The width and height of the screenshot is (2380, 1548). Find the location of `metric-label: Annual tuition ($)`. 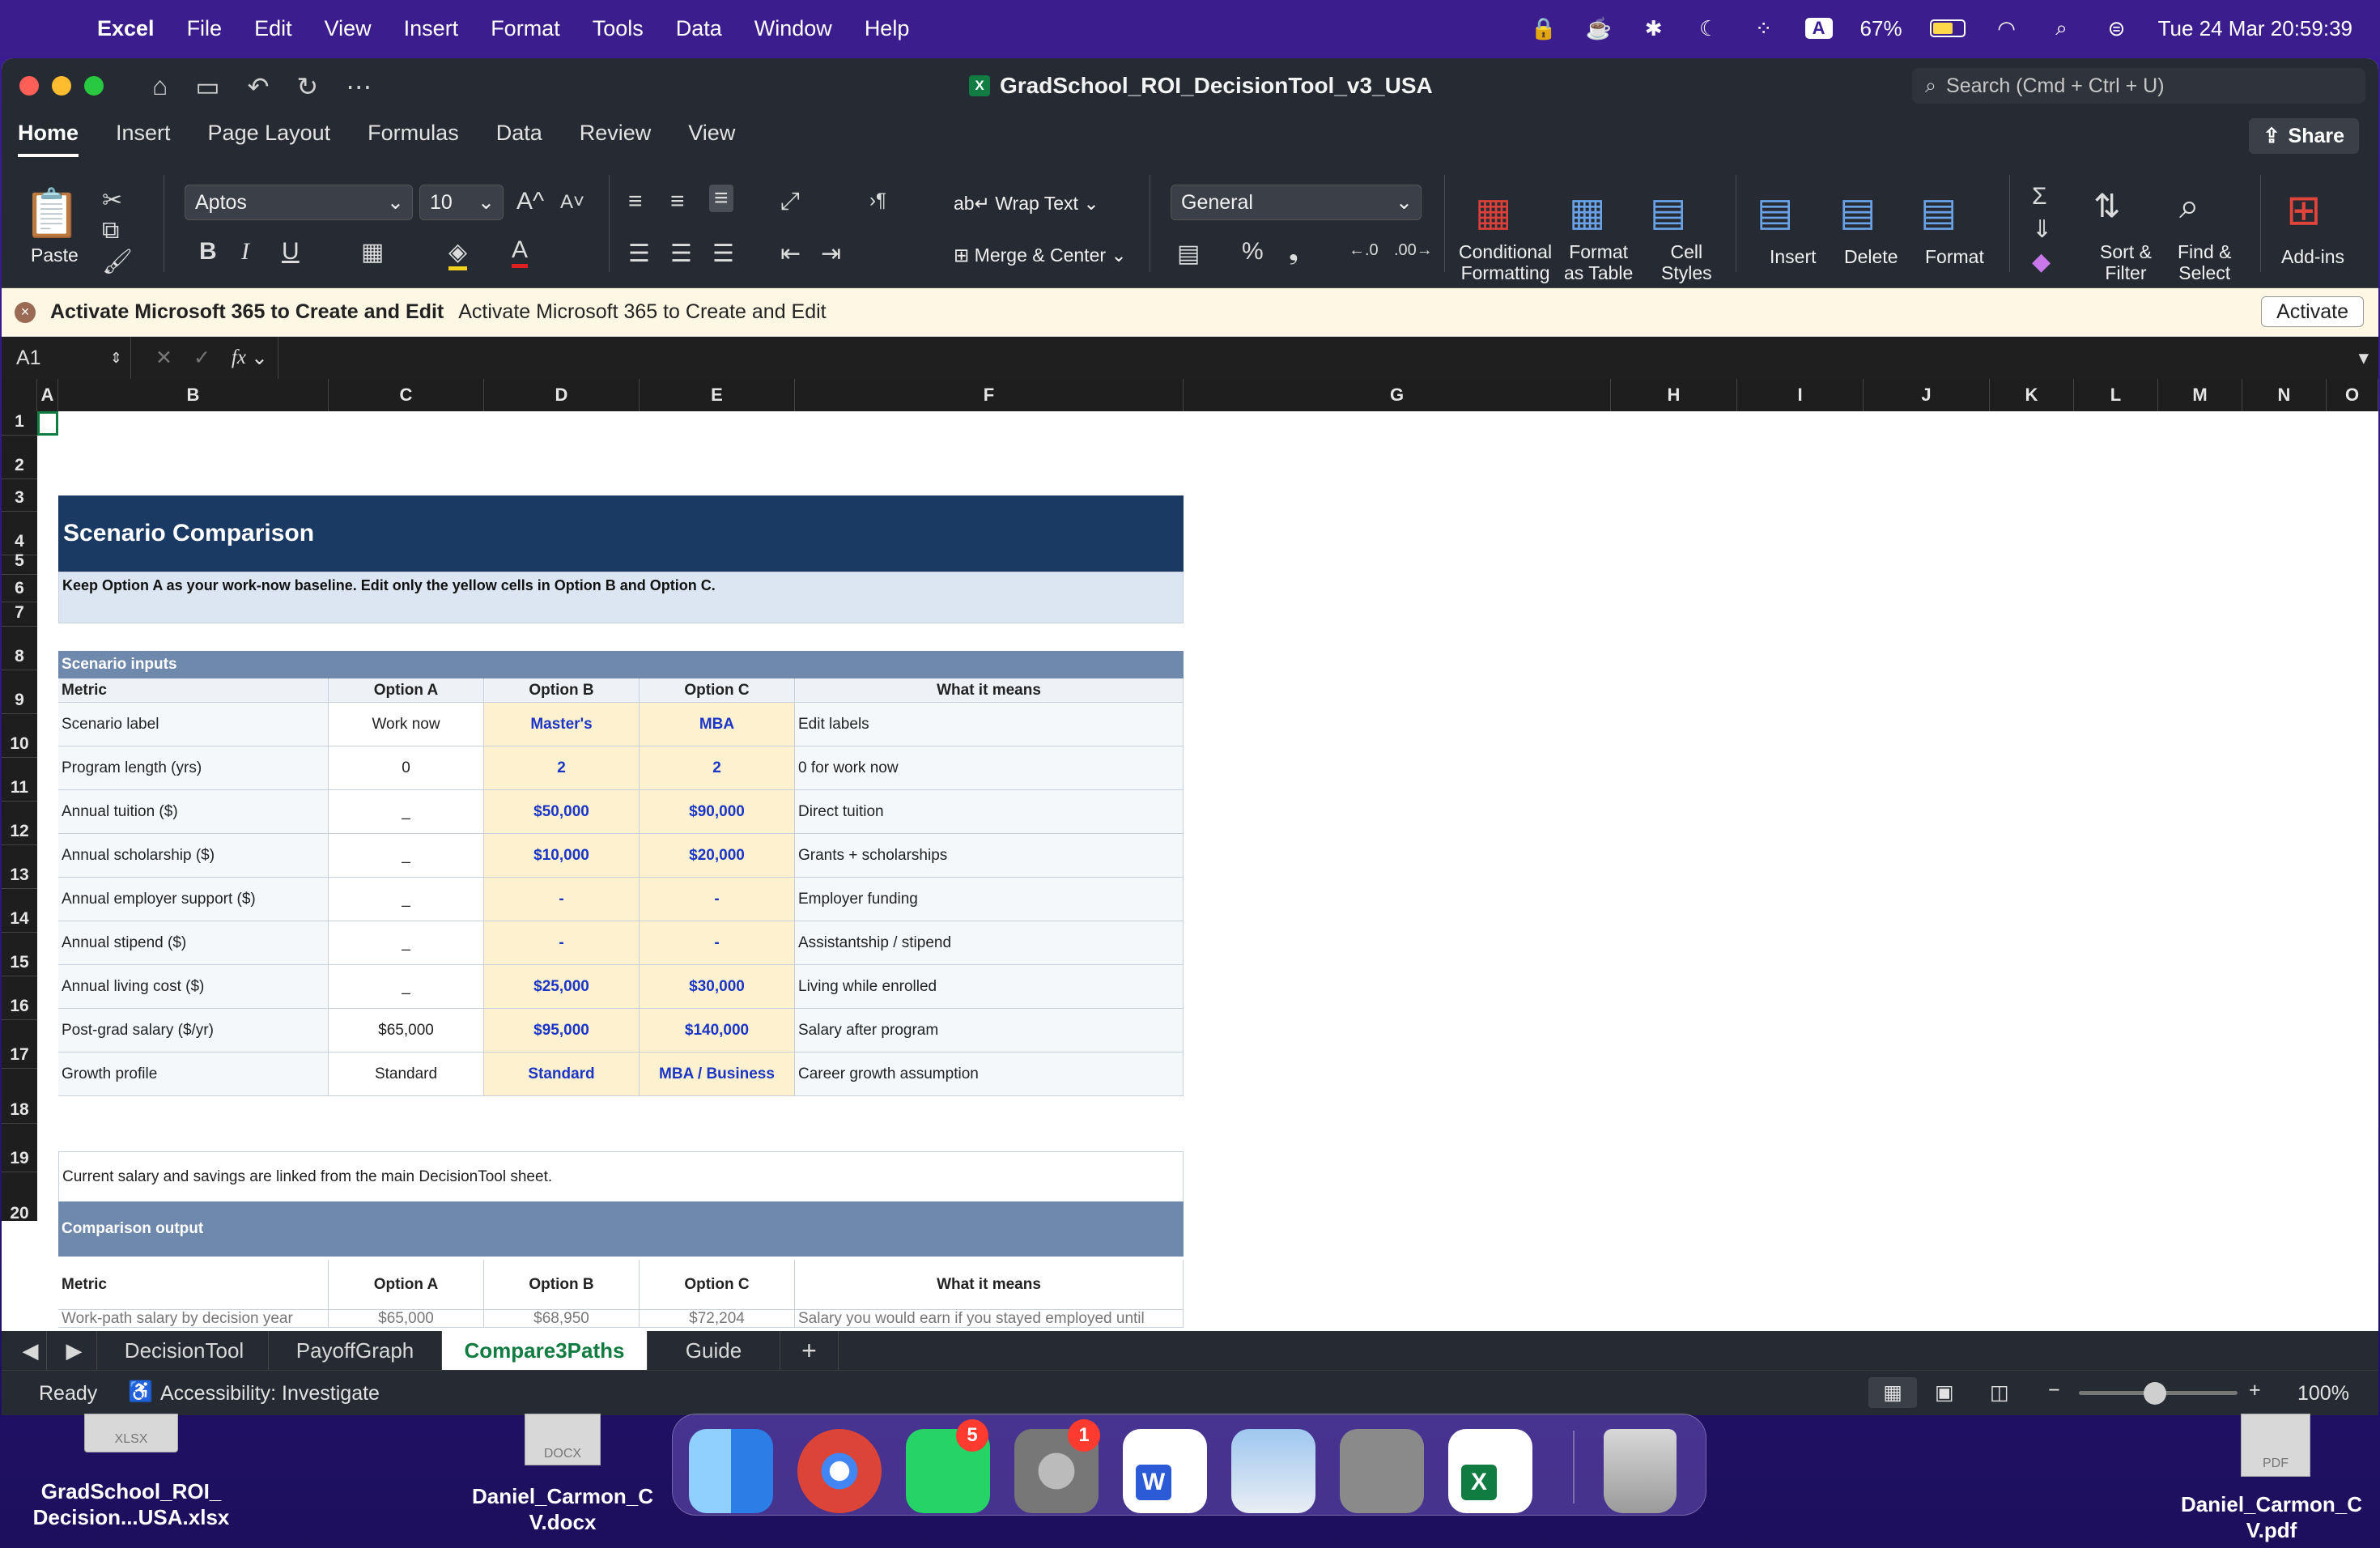

metric-label: Annual tuition ($) is located at coordinates (193, 812).